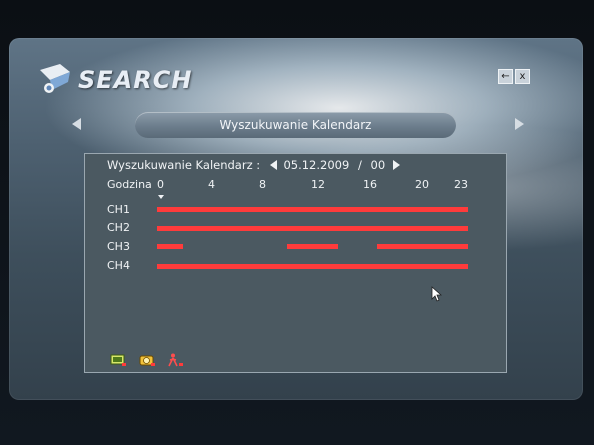  I want to click on back-button: ←, so click(505, 76).